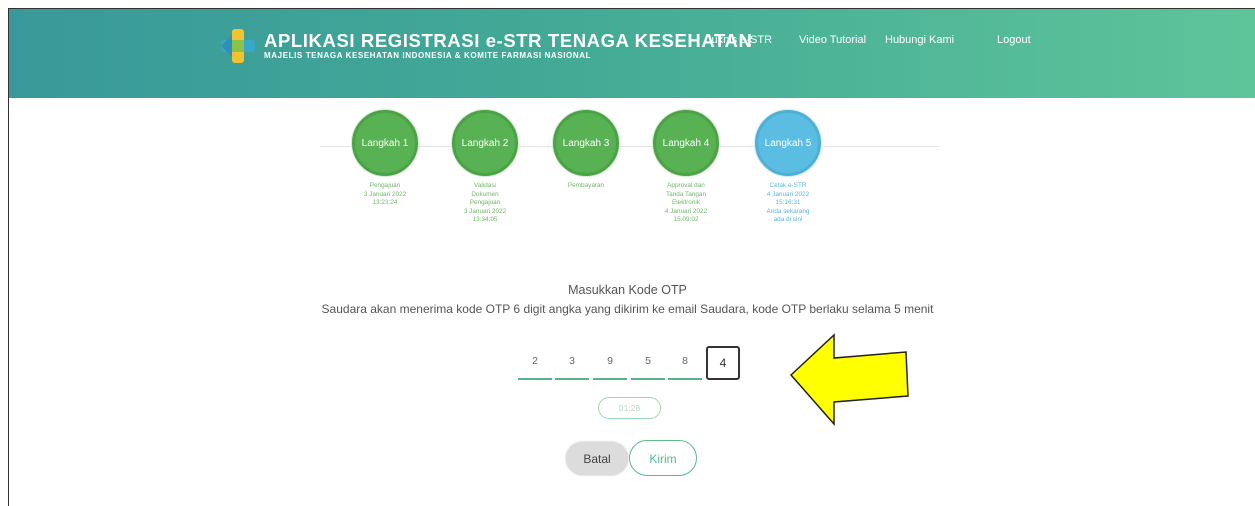 This screenshot has height=506, width=1255. Describe the element at coordinates (385, 143) in the screenshot. I see `step-circle: Langkah 1` at that location.